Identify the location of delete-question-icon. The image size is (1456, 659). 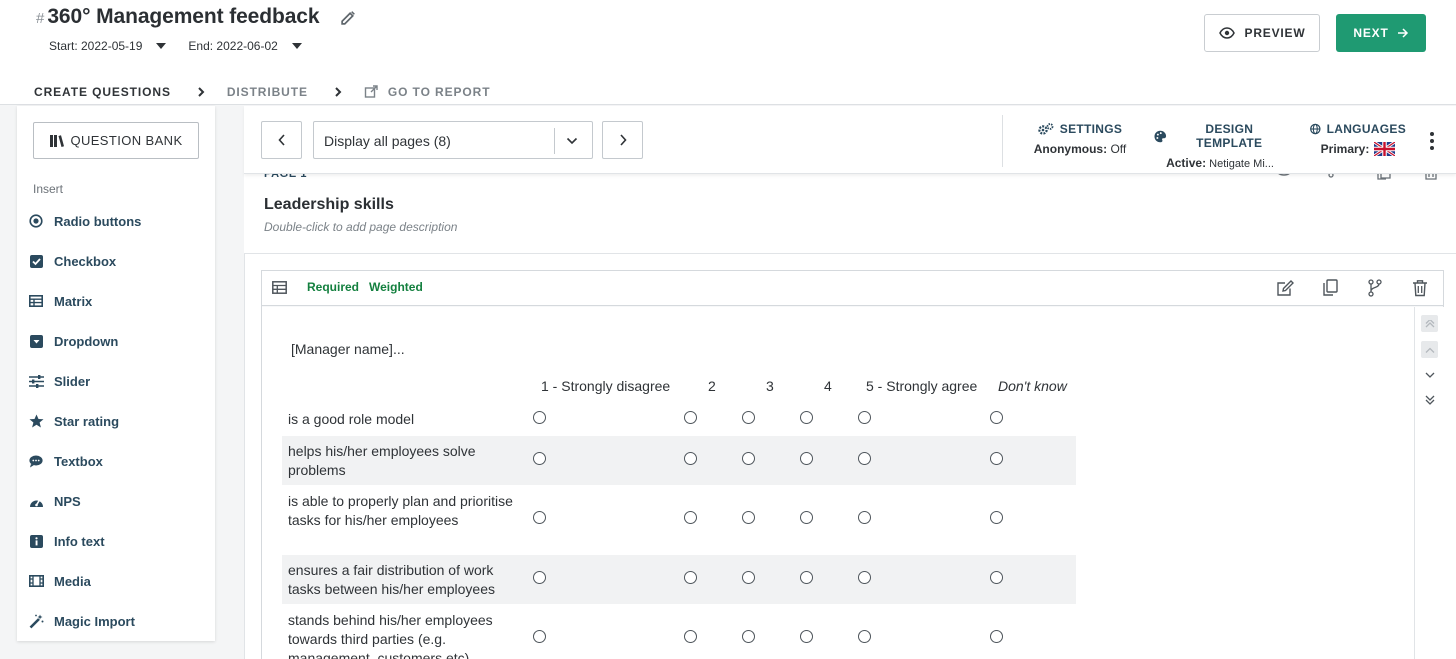
(1420, 290).